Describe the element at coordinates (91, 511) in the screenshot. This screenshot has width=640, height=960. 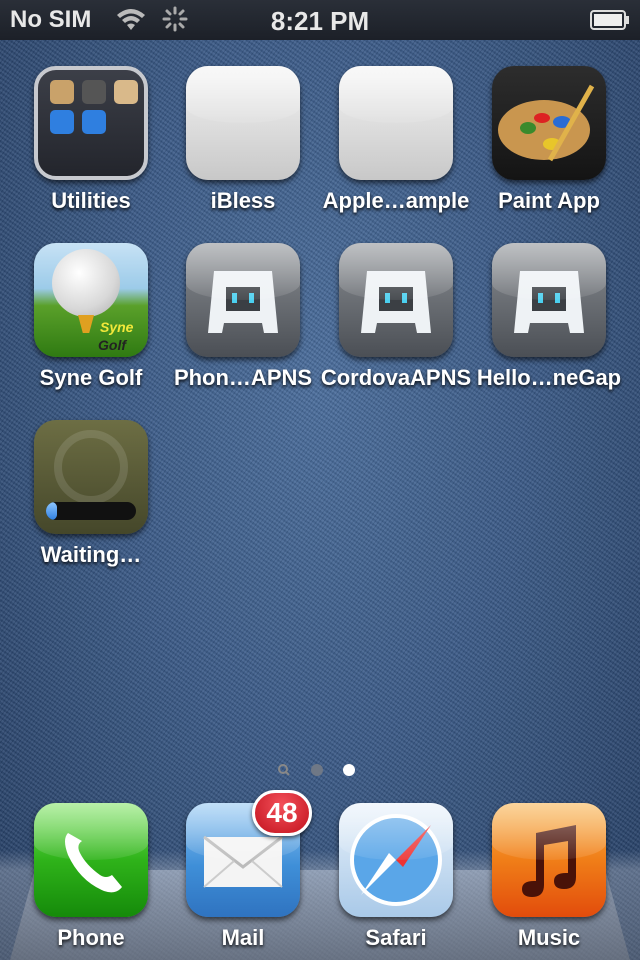
I see `install-progress-bar` at that location.